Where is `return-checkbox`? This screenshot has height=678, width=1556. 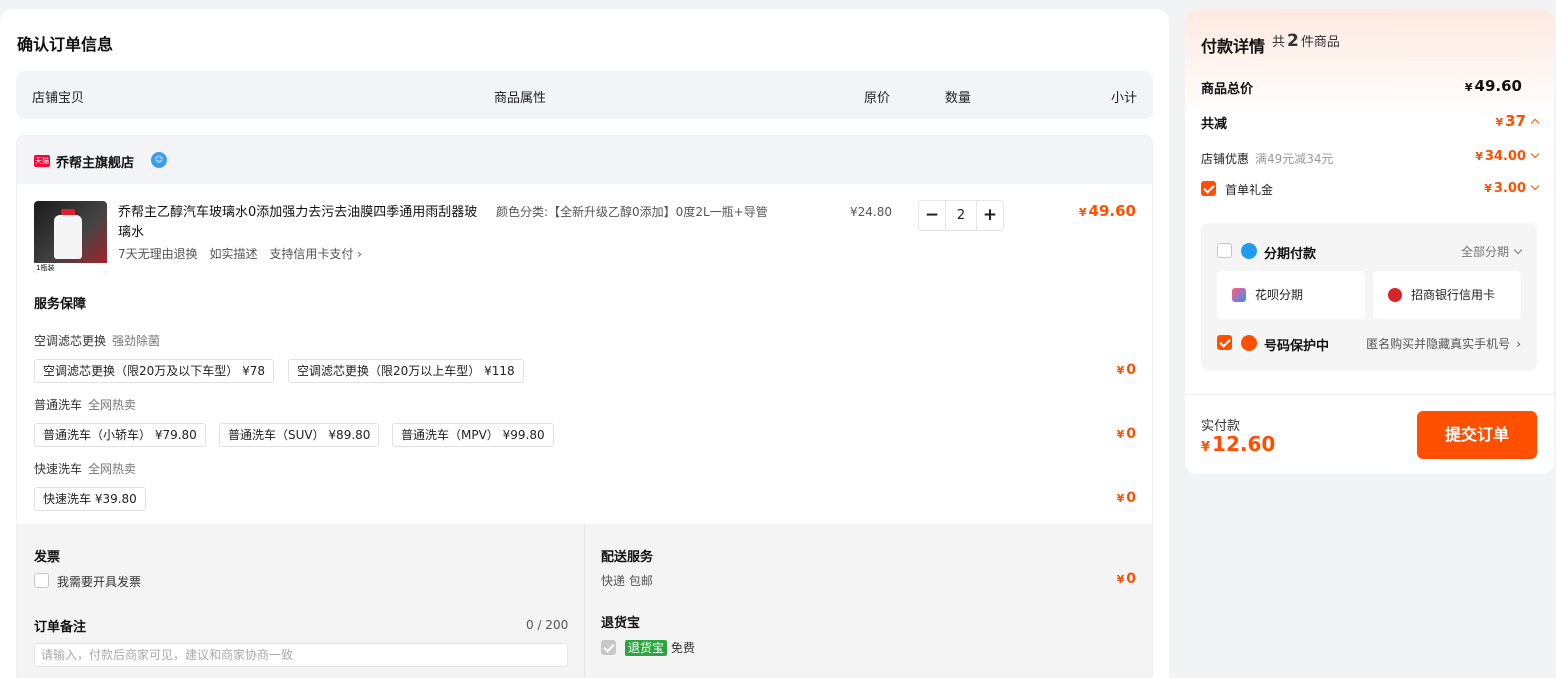
return-checkbox is located at coordinates (608, 647).